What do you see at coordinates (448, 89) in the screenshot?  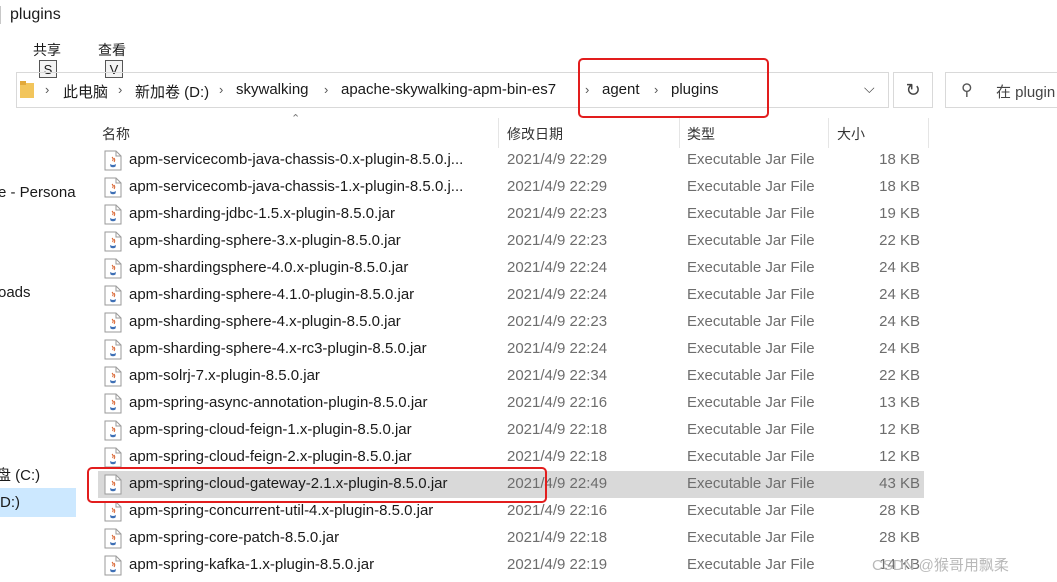 I see `breadcrumb-apm-bin: apache-skywalking-apm-bin-es7` at bounding box center [448, 89].